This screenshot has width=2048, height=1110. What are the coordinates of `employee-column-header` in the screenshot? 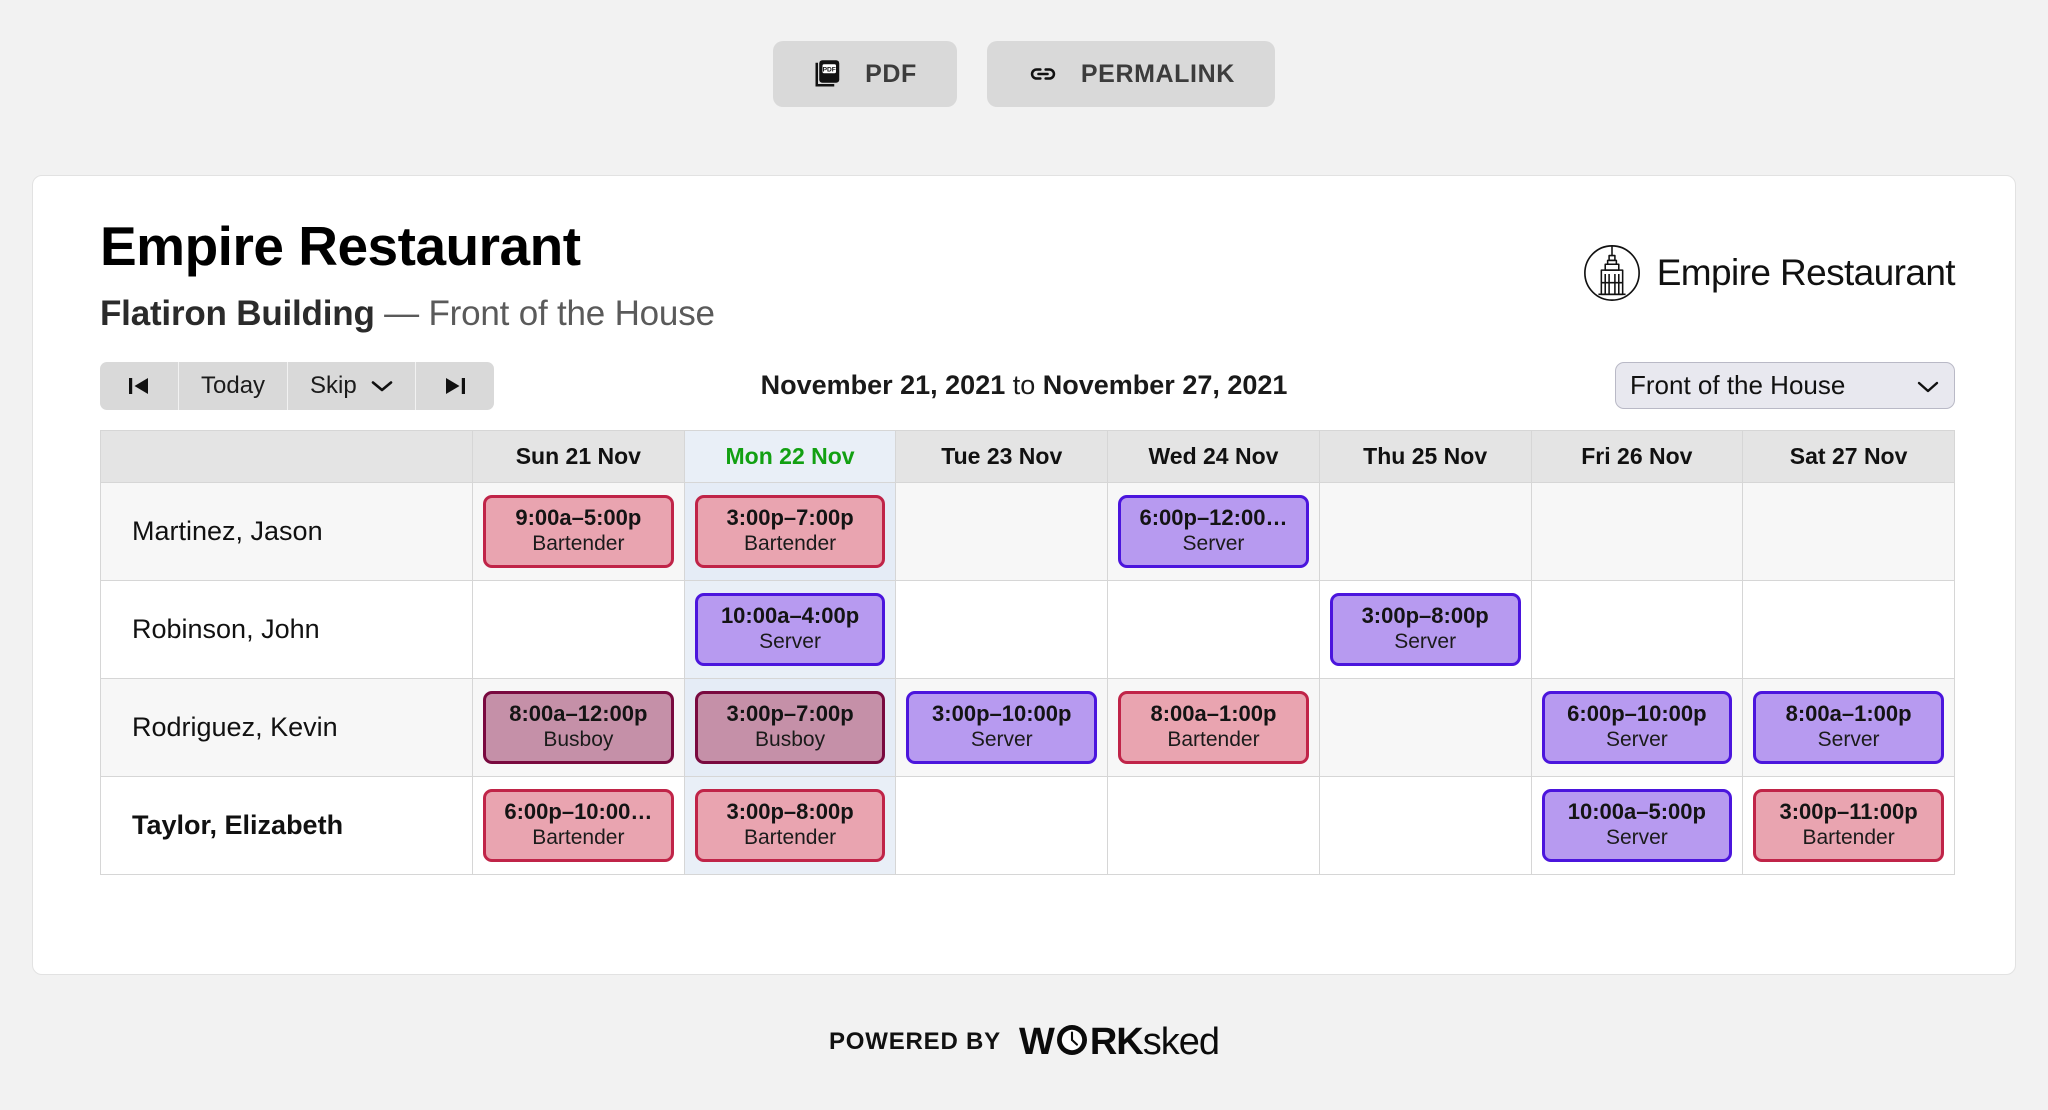 It's located at (286, 456).